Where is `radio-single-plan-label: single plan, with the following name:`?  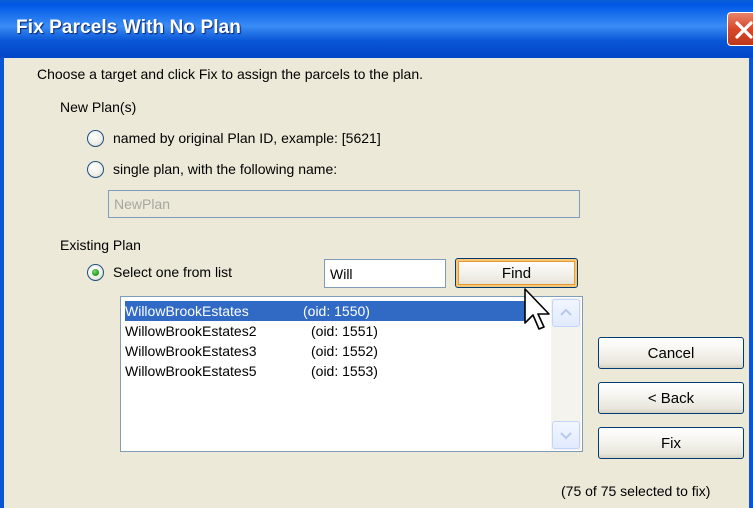
radio-single-plan-label: single plan, with the following name: is located at coordinates (225, 169).